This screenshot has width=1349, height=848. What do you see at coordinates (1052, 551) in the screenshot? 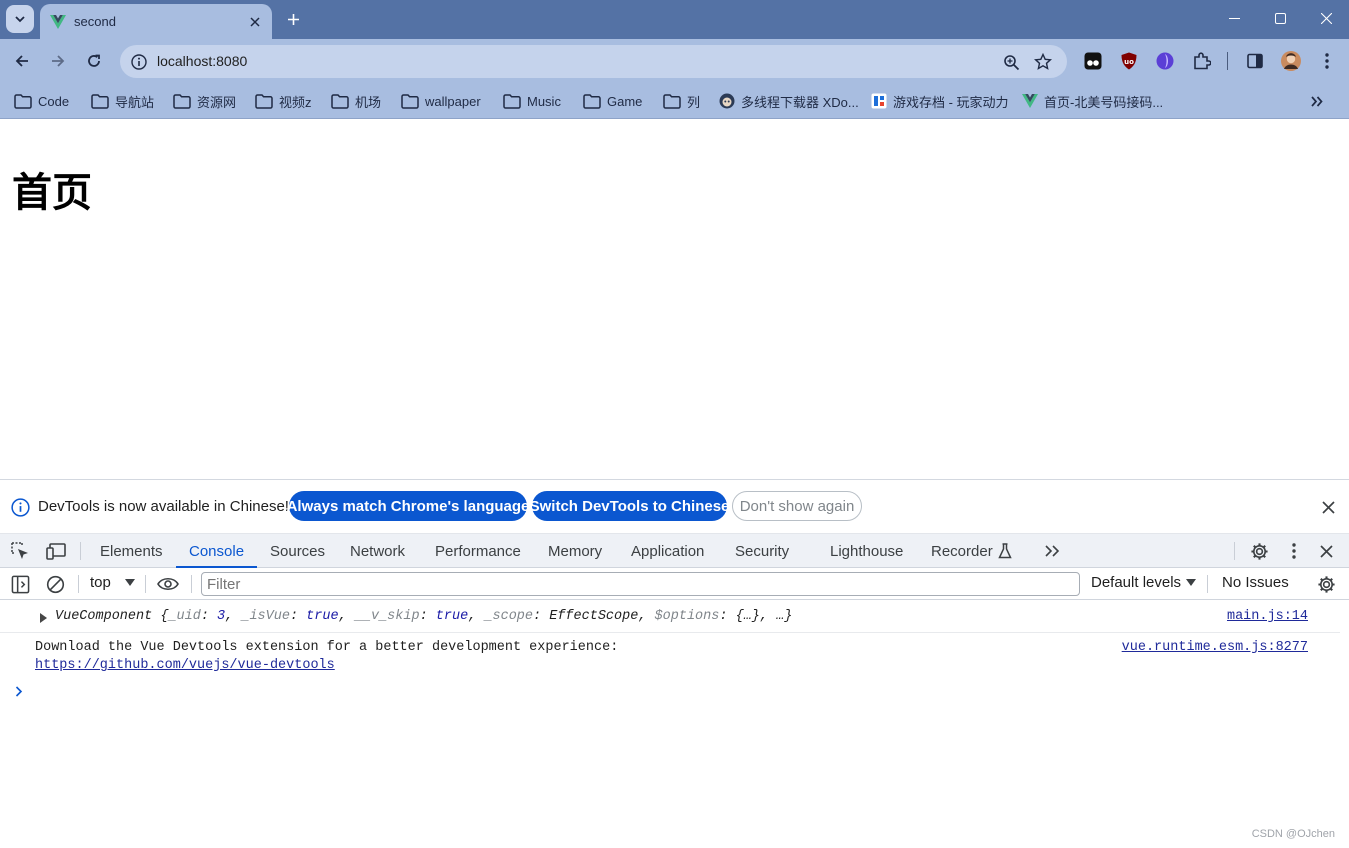
I see `more-tabs-icon` at bounding box center [1052, 551].